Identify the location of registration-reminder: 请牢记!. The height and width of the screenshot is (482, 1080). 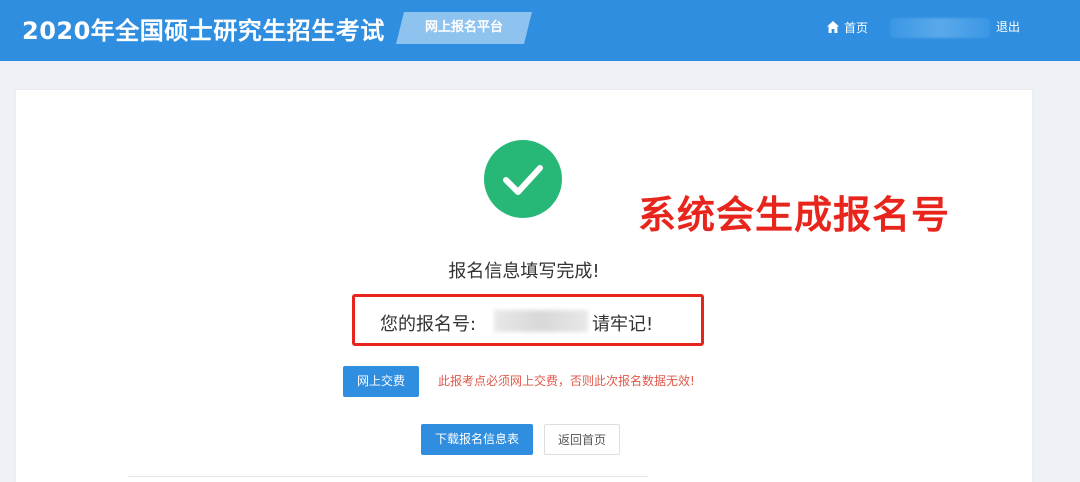
(623, 324).